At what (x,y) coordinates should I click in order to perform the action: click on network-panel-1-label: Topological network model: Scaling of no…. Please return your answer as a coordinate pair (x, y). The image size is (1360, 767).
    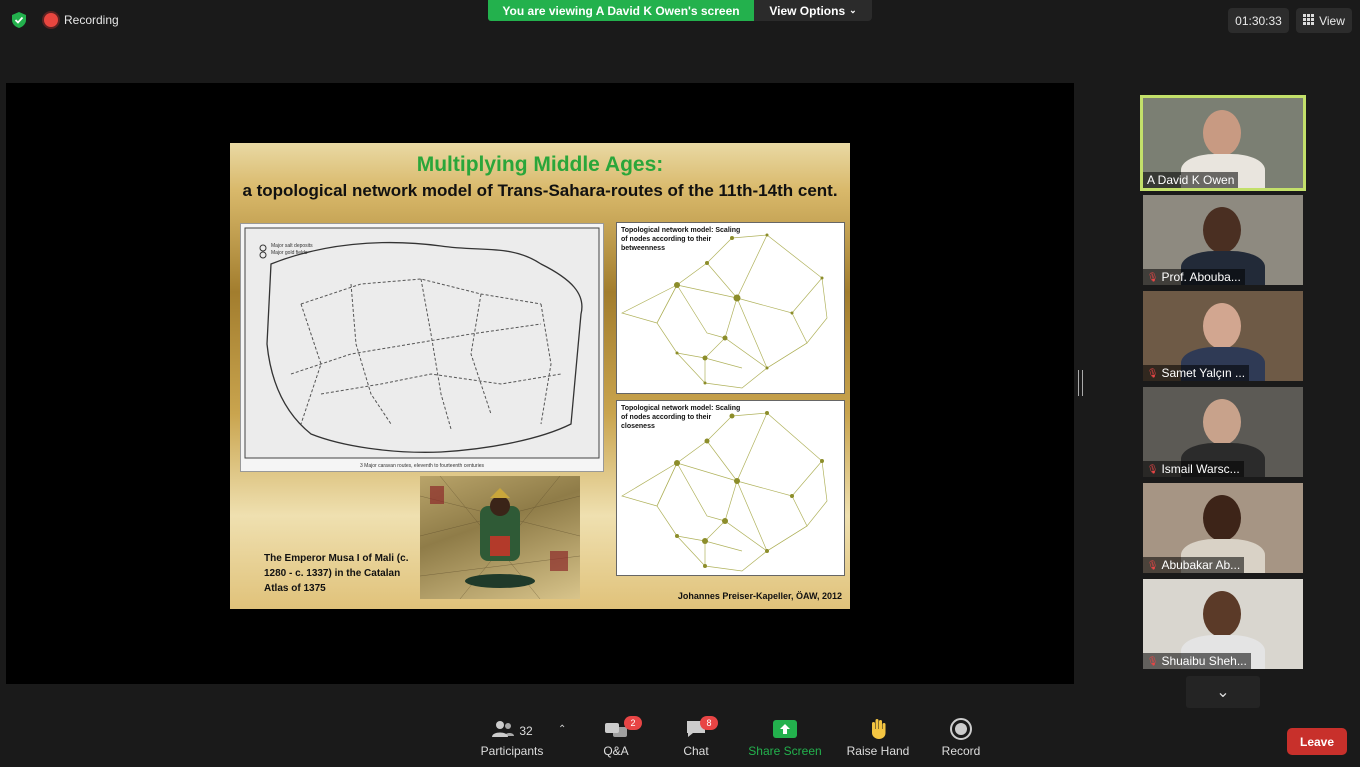
    Looking at the image, I should click on (681, 239).